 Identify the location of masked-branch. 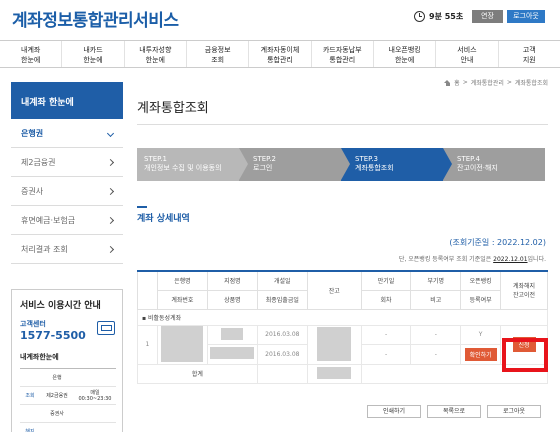
(232, 334).